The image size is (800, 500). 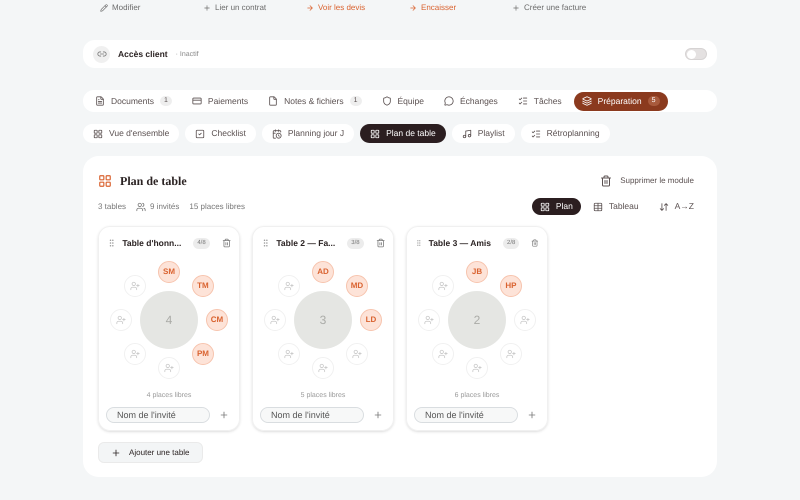 I want to click on document-icon, so click(x=100, y=101).